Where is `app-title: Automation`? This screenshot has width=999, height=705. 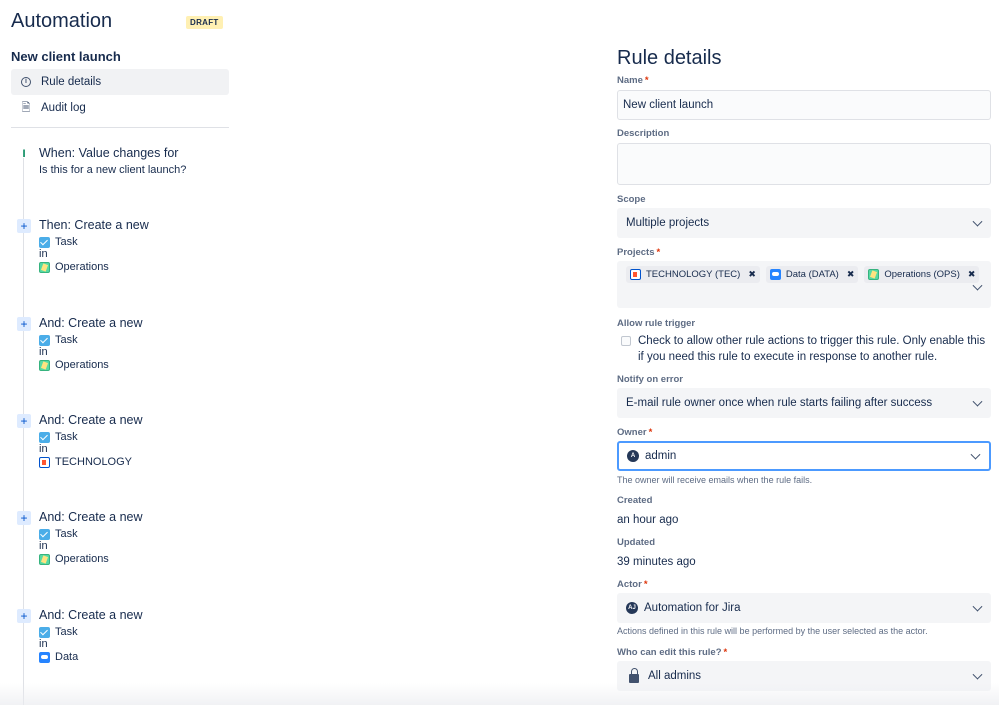
app-title: Automation is located at coordinates (62, 21).